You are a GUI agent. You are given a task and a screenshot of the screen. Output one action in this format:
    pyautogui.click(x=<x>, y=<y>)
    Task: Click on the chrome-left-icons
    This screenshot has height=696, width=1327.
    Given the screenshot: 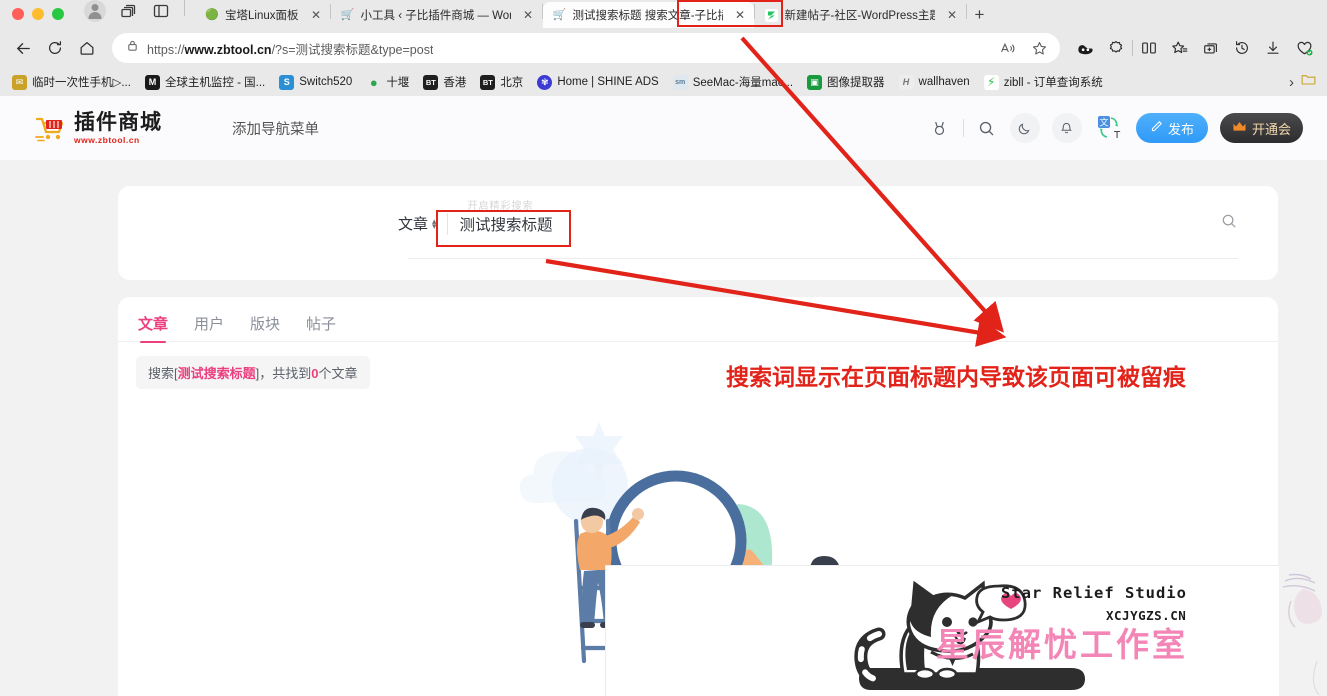 What is the action you would take?
    pyautogui.click(x=134, y=14)
    